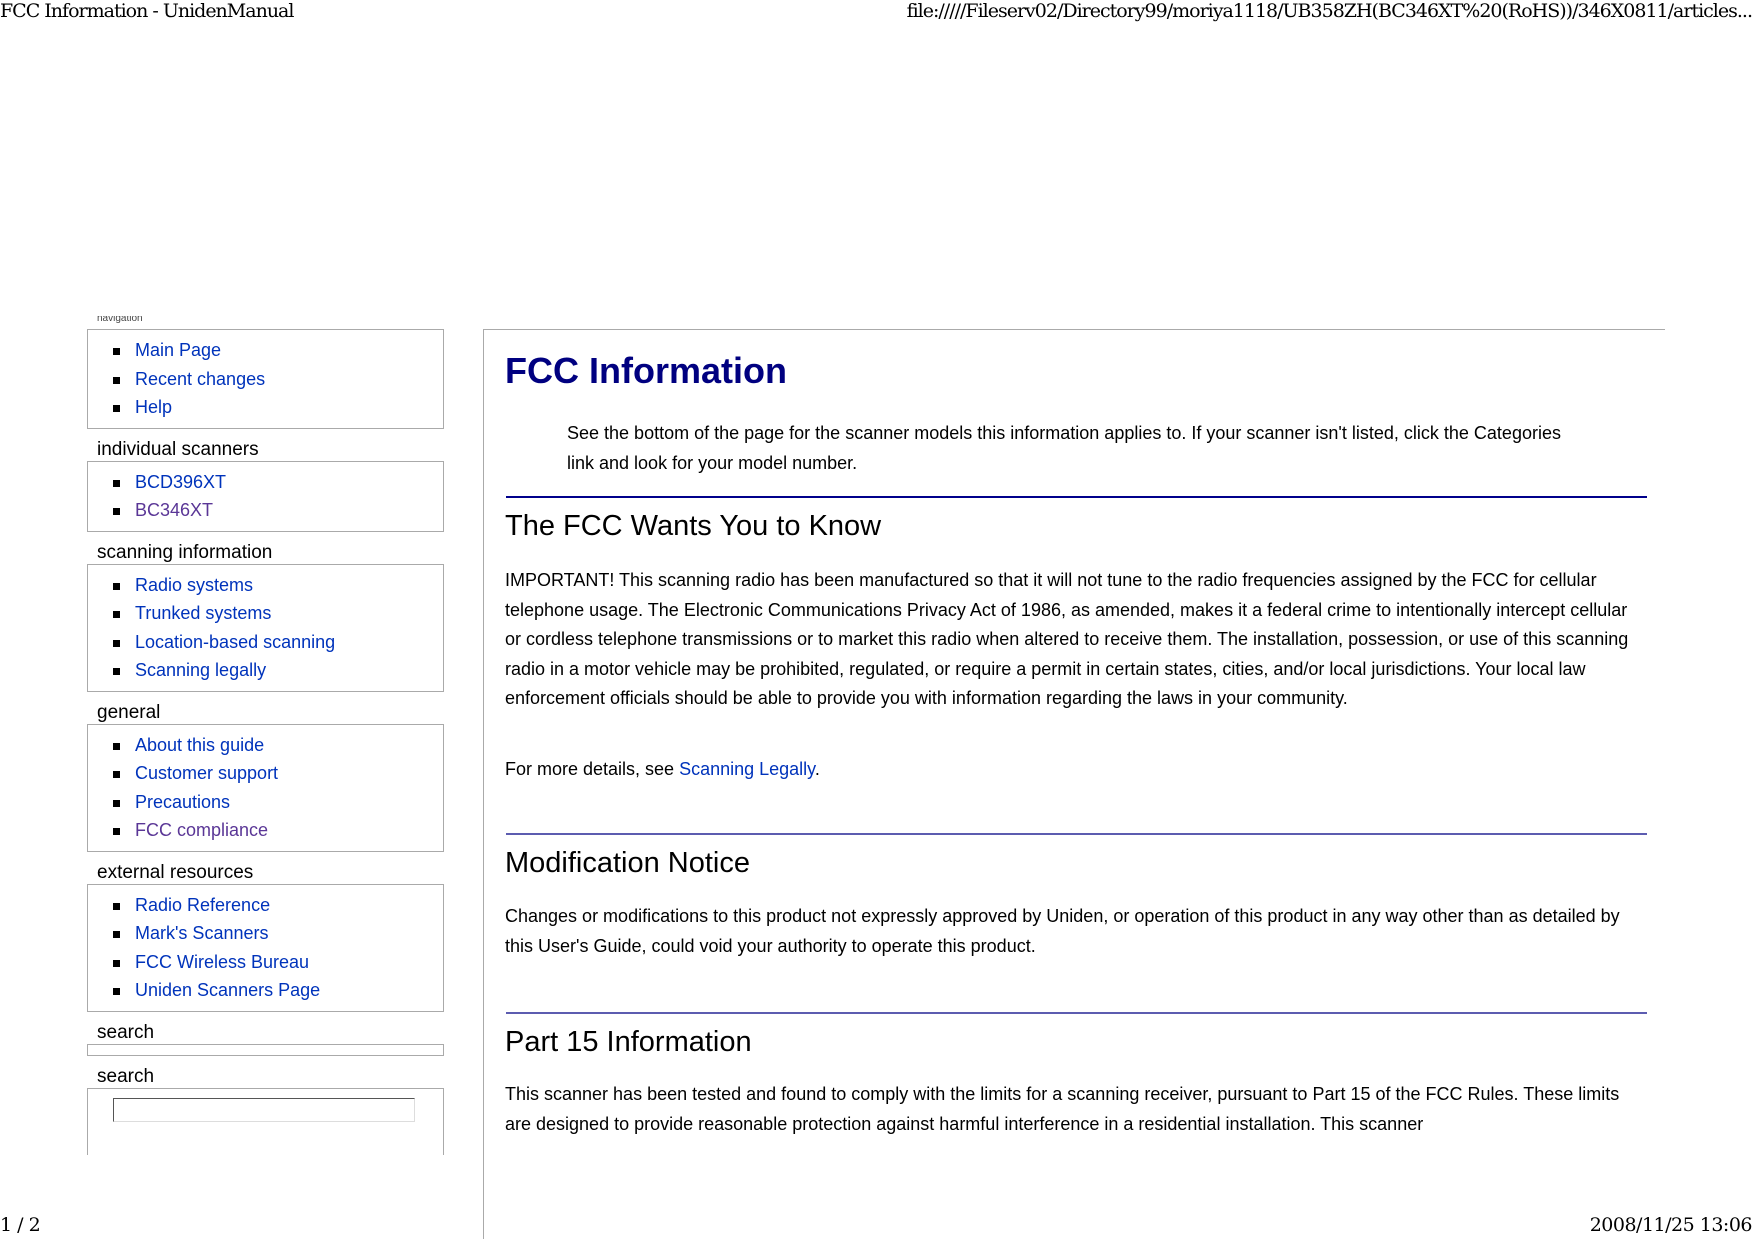 The image size is (1754, 1239). I want to click on nav-section-title-external-resources: external resources, so click(175, 872).